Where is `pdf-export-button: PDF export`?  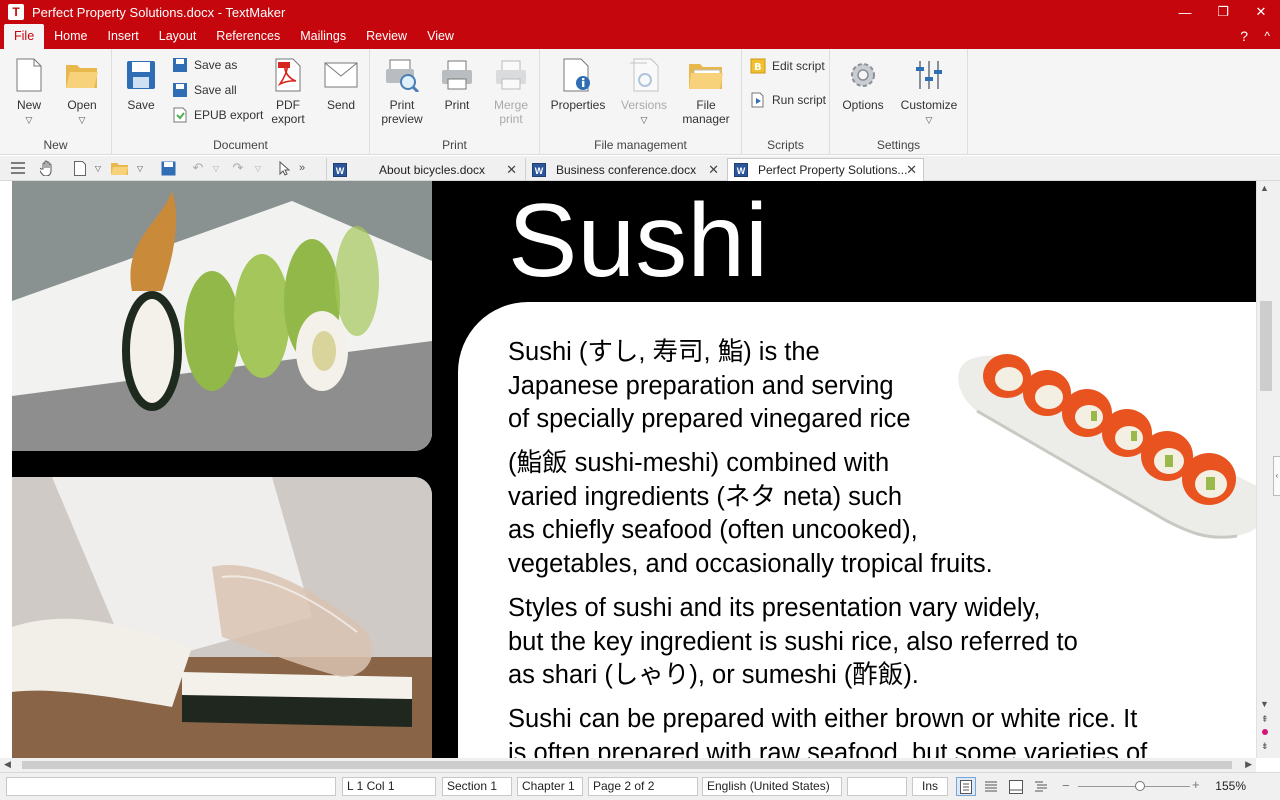
pdf-export-button: PDF export is located at coordinates (288, 90).